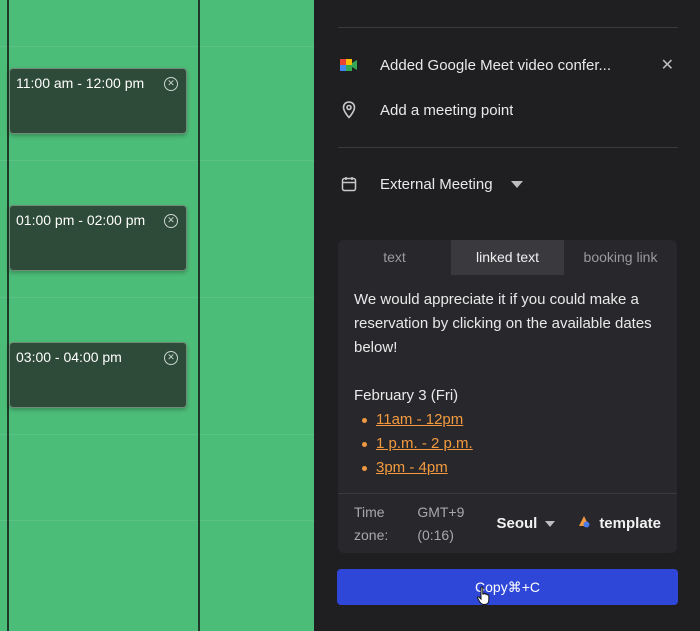  Describe the element at coordinates (80, 83) in the screenshot. I see `slot-time: 11:00 am - 12:00 pm` at that location.